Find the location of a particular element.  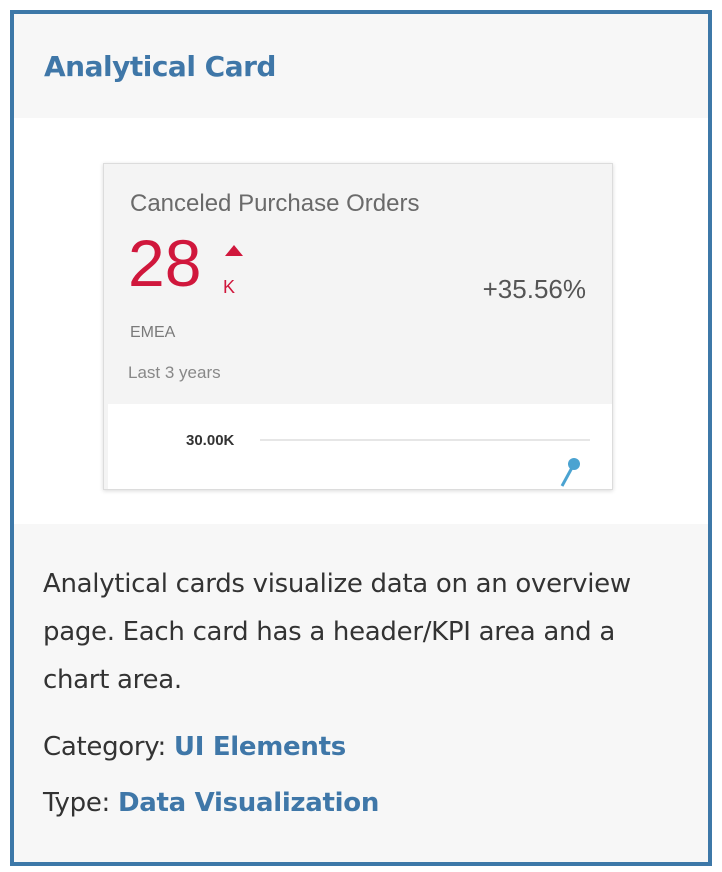

card-title: Canceled Purchase Orders is located at coordinates (275, 203).